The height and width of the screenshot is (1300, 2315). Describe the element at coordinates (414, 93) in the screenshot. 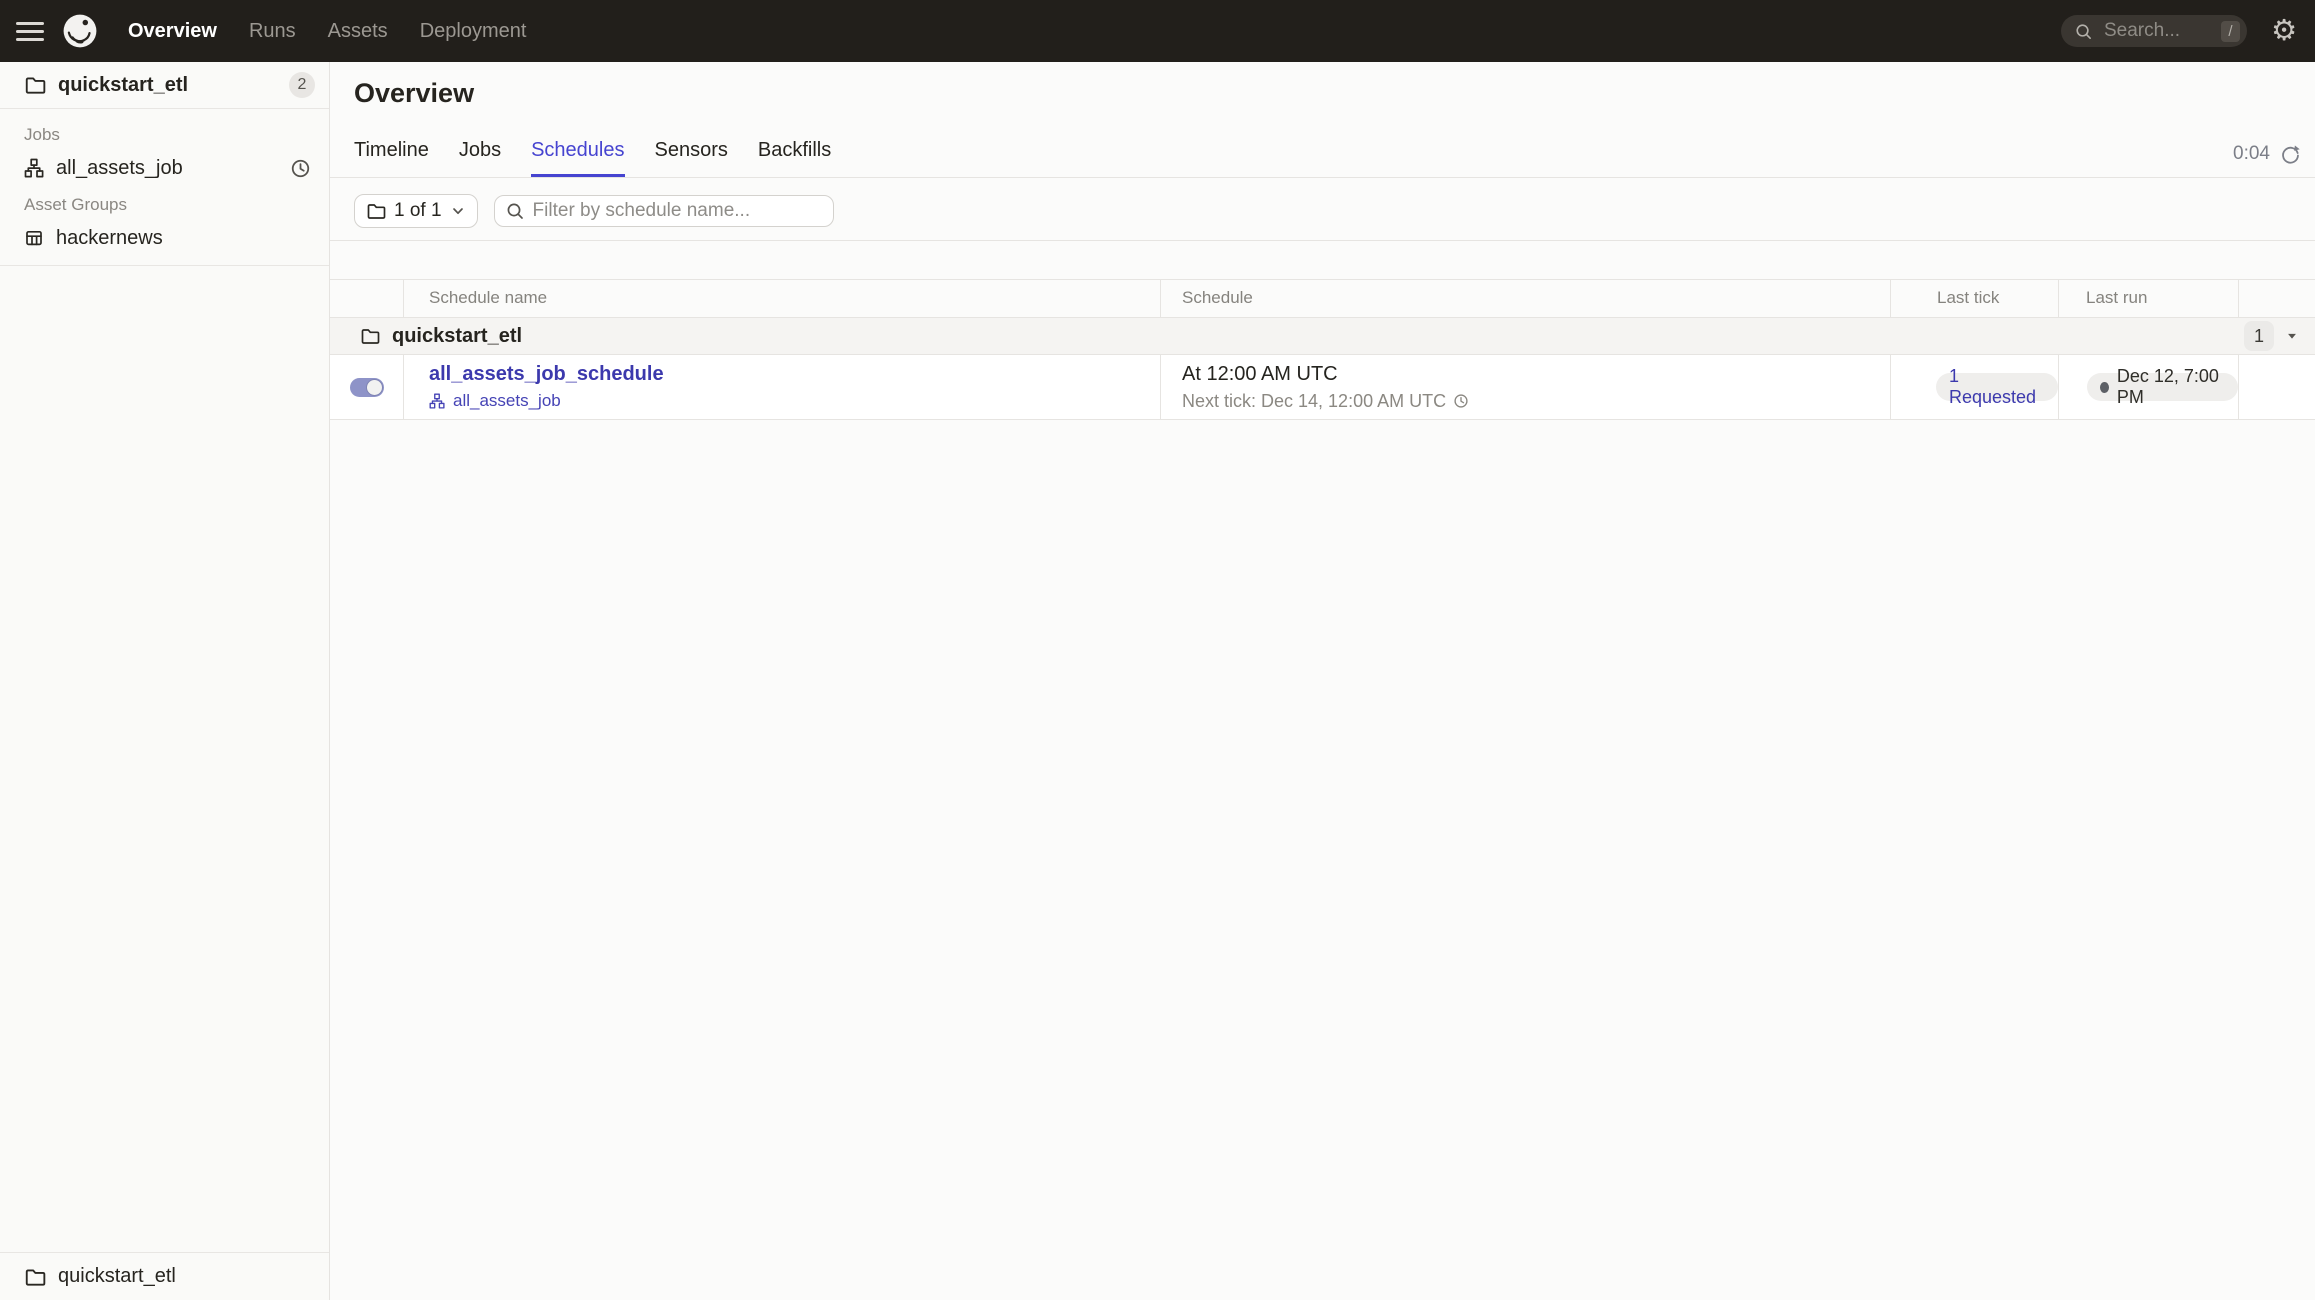

I see `page-title: Overview` at that location.